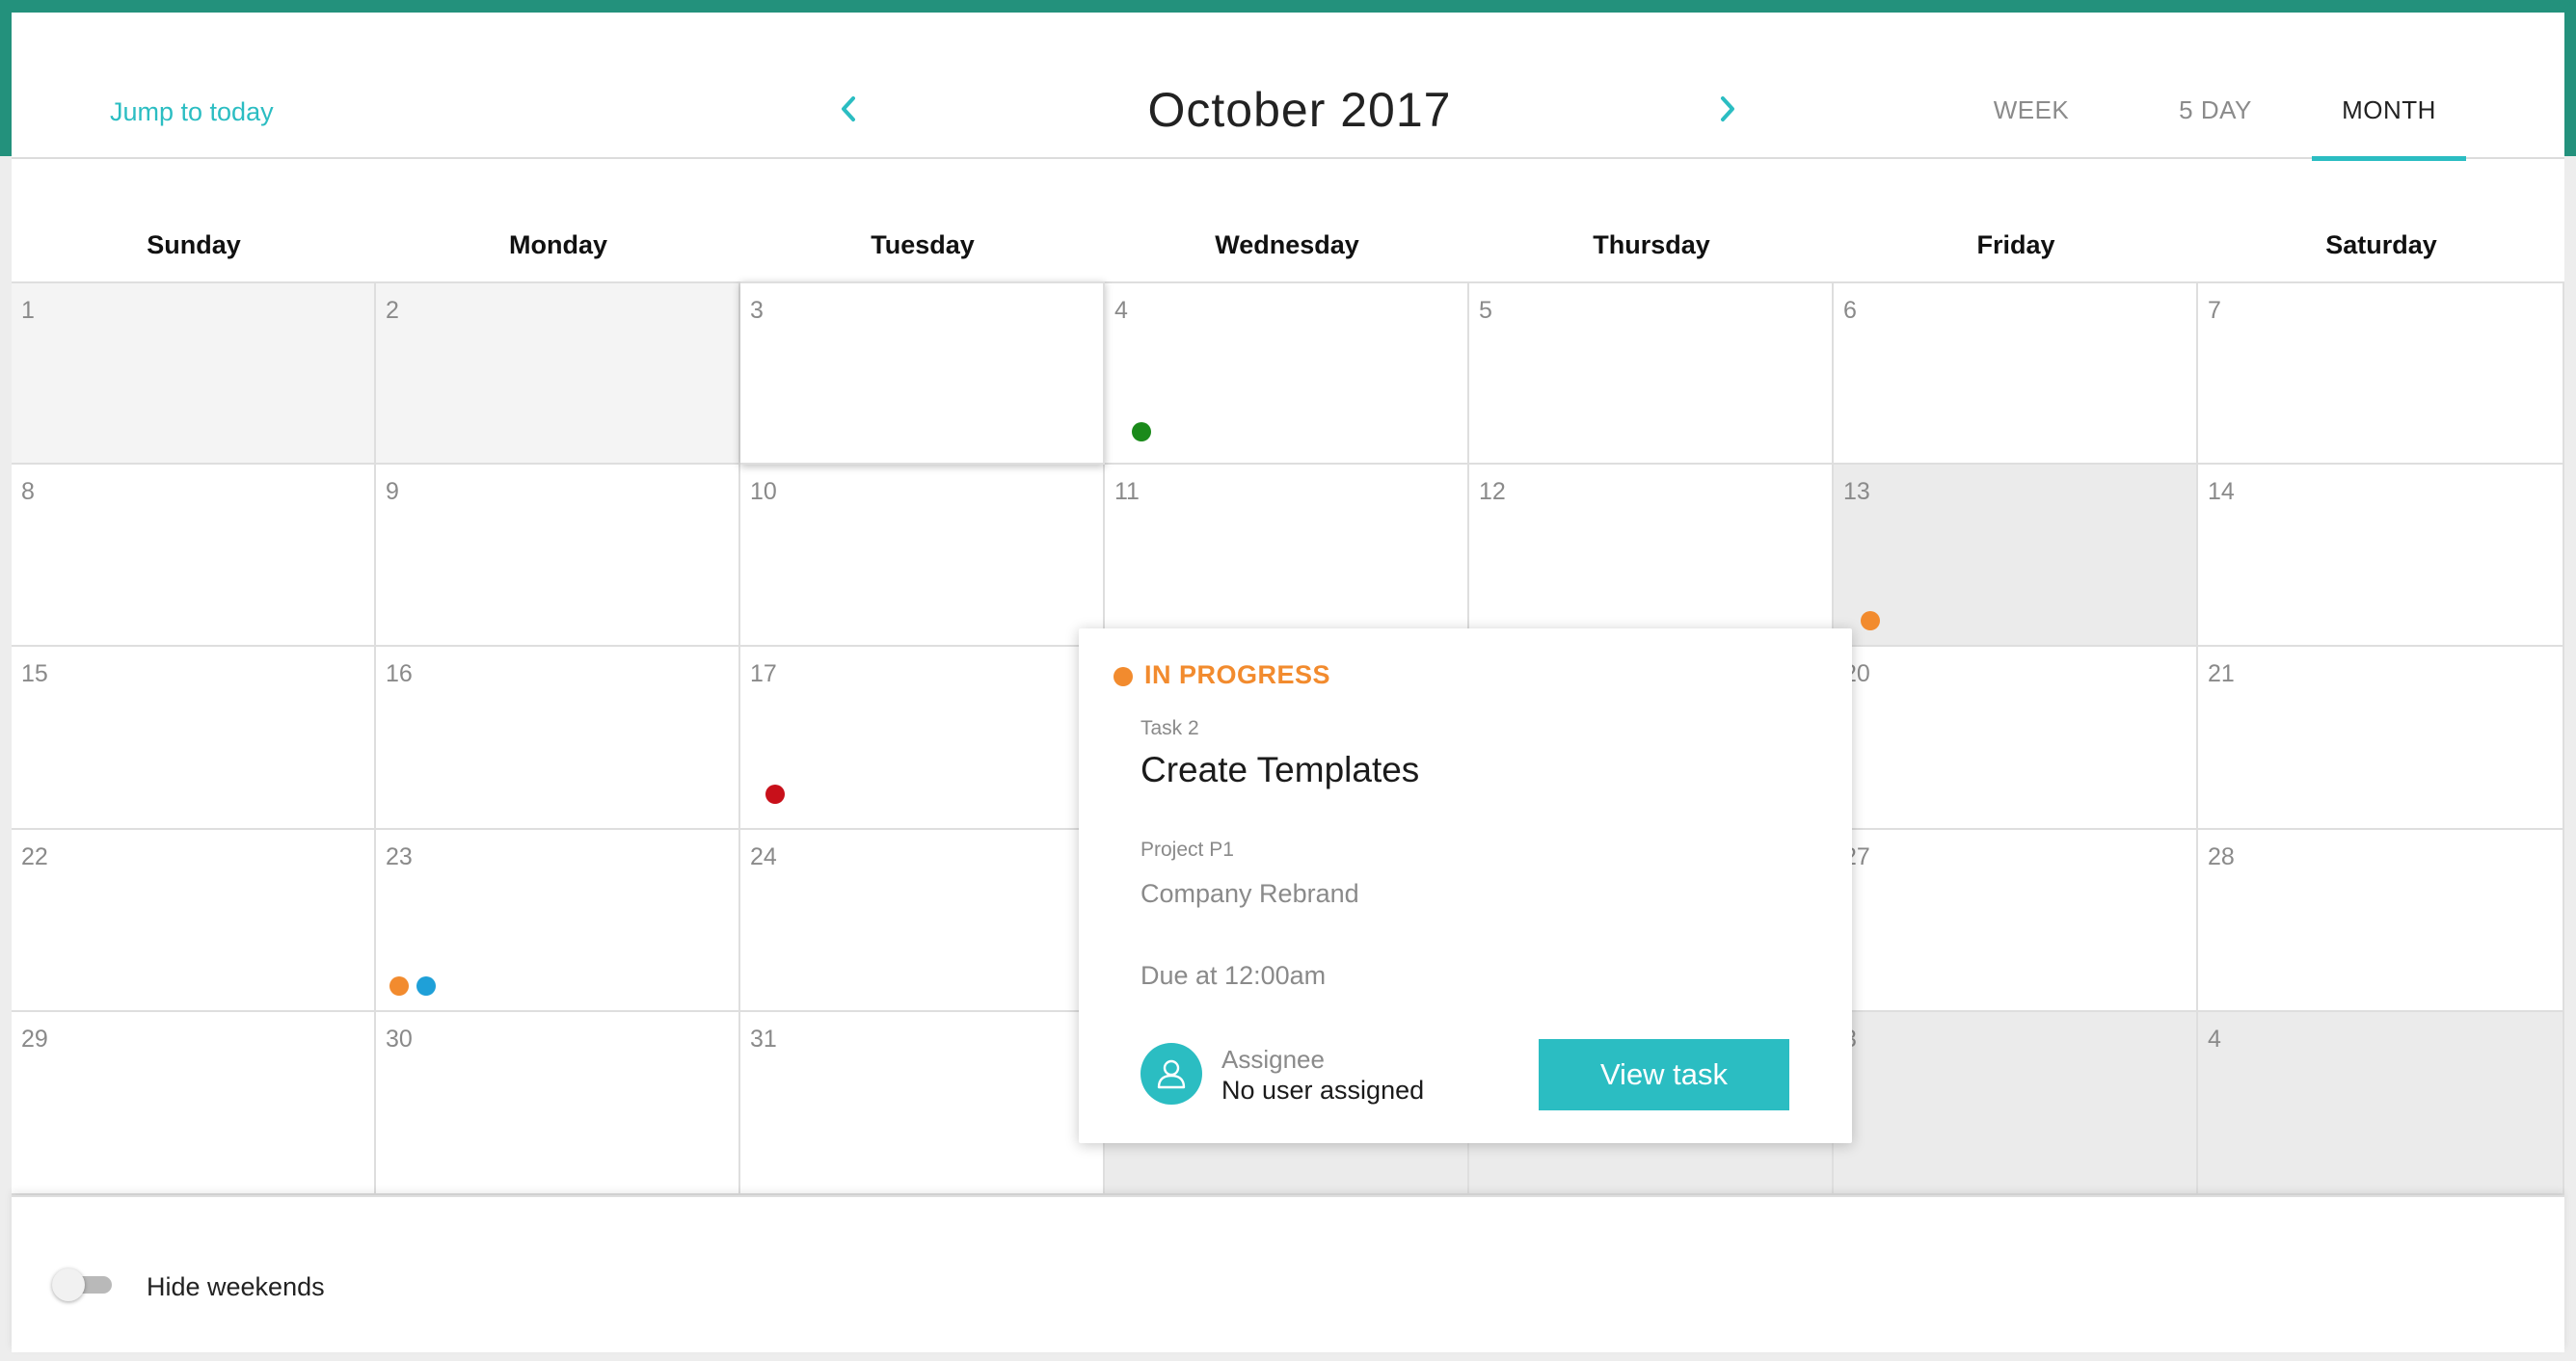 This screenshot has width=2576, height=1361. Describe the element at coordinates (558, 921) in the screenshot. I see `day-cell: 23` at that location.